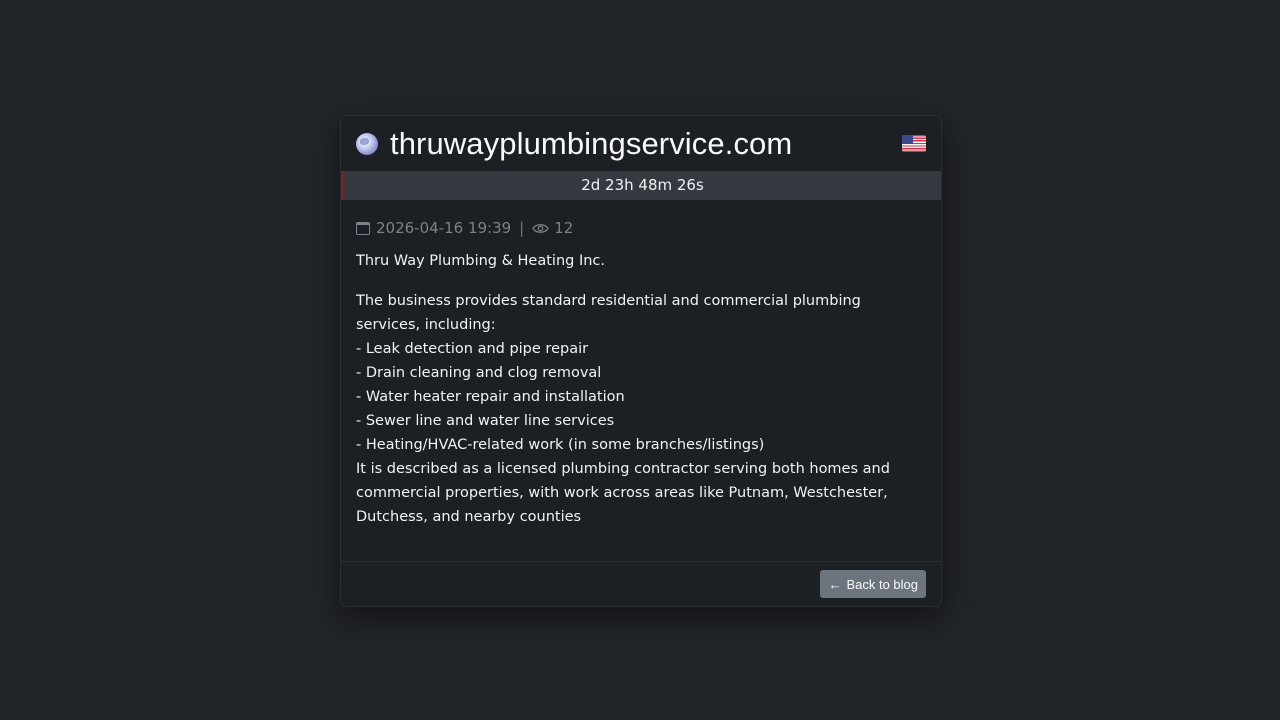 This screenshot has width=1280, height=720. I want to click on domain-title: thruwayplumbingservice.com, so click(591, 143).